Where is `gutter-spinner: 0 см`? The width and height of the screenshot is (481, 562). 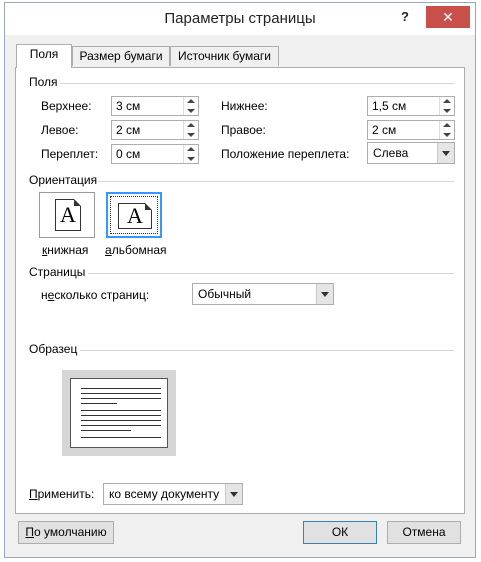 gutter-spinner: 0 см is located at coordinates (155, 154).